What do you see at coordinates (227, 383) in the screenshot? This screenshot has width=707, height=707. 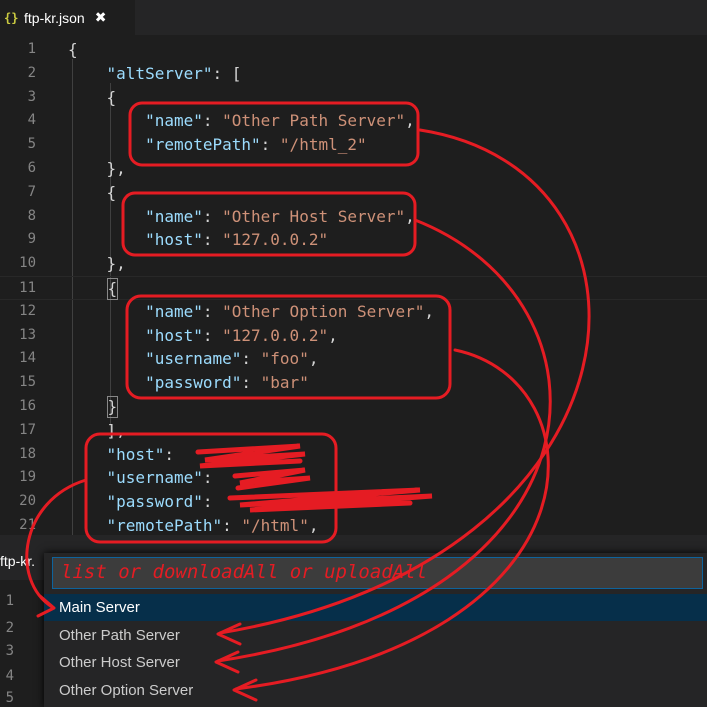 I see `code-text: "password": "bar"` at bounding box center [227, 383].